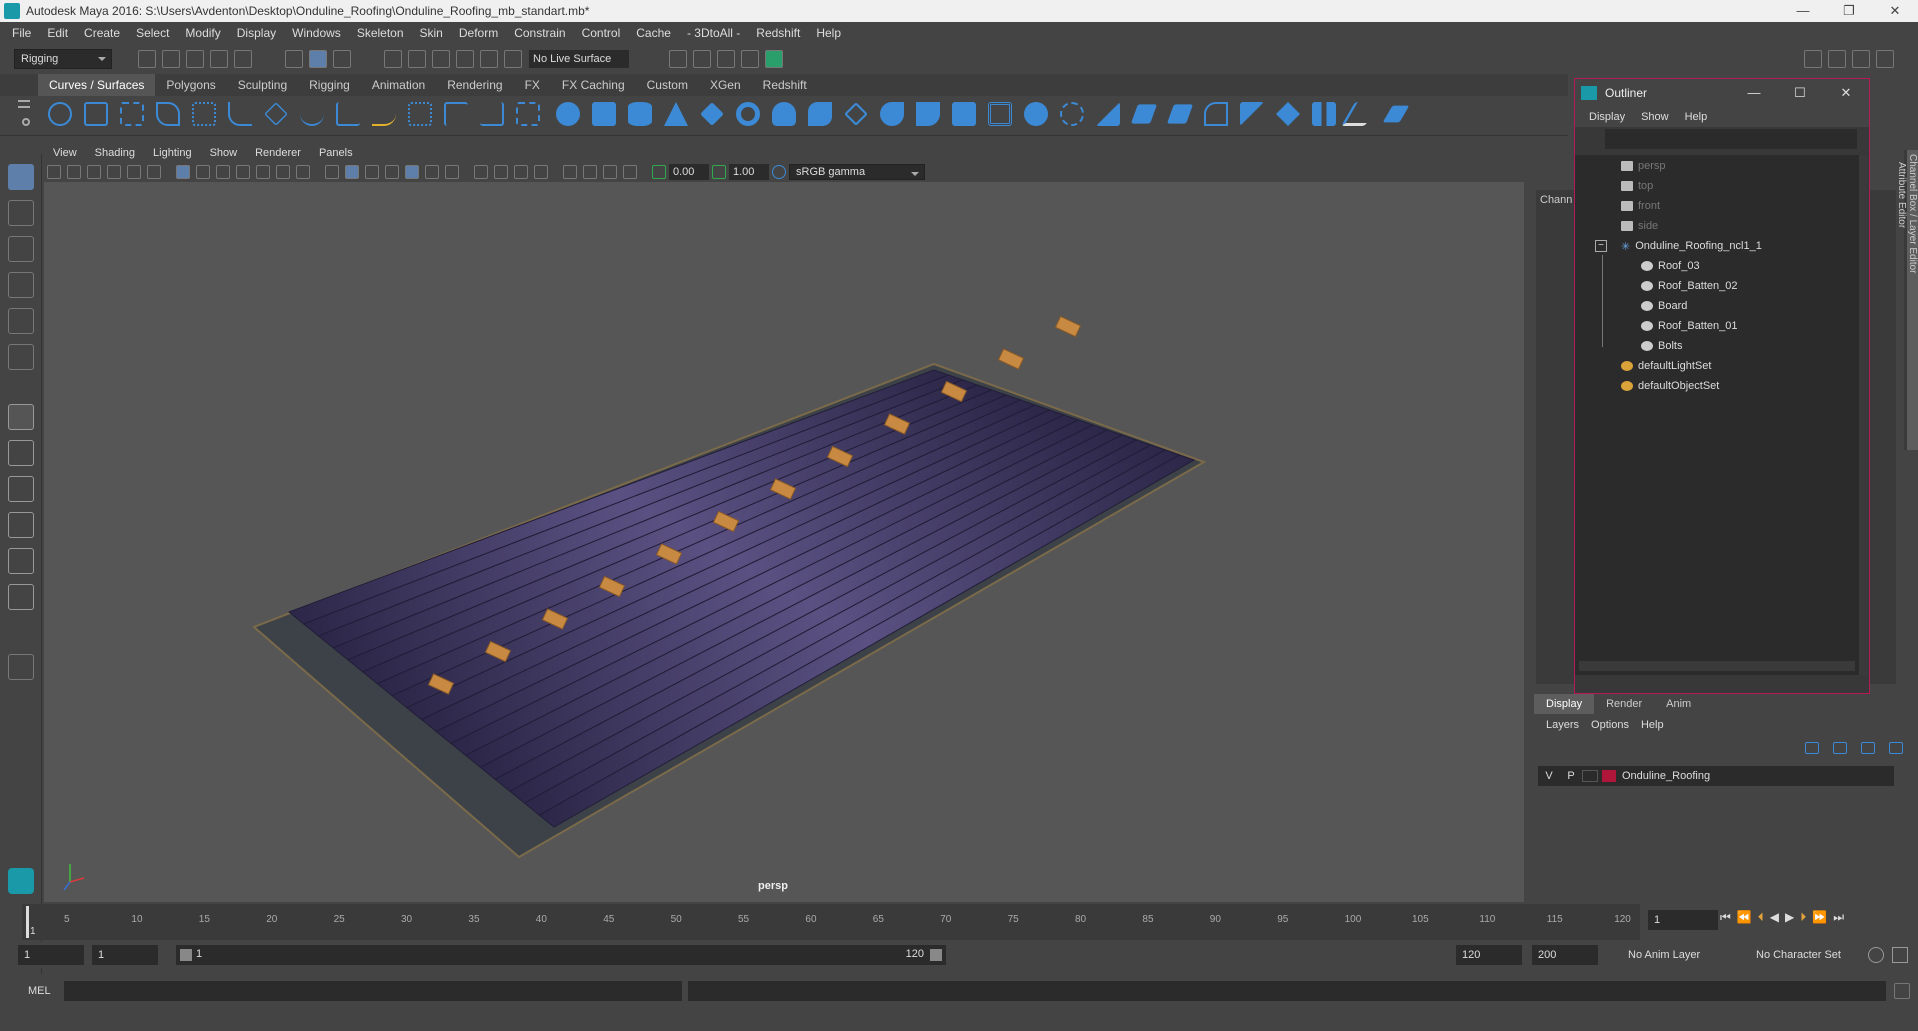  What do you see at coordinates (1590, 776) in the screenshot?
I see `layer-display-type-toggle` at bounding box center [1590, 776].